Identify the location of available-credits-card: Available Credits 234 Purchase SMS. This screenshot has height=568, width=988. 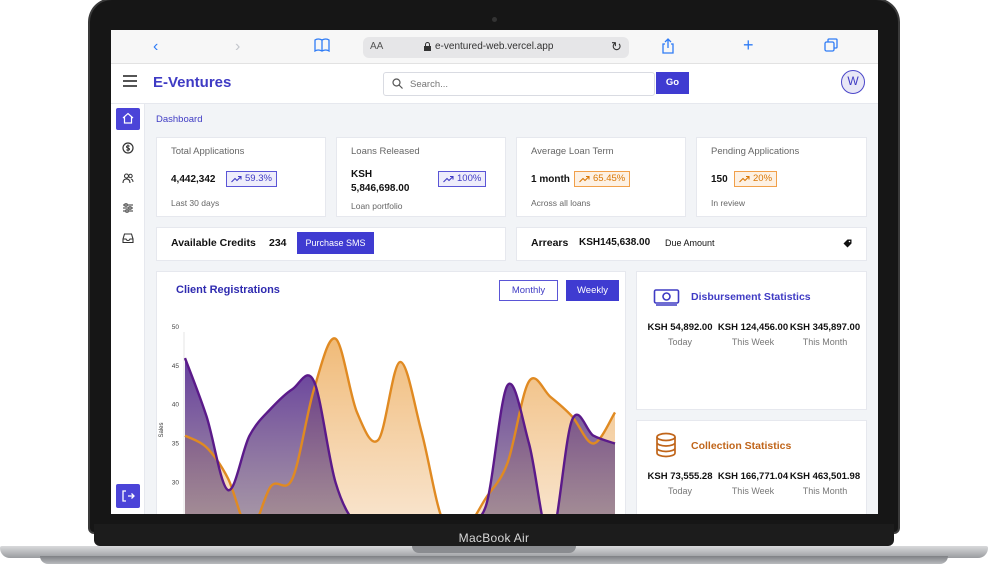
(331, 244).